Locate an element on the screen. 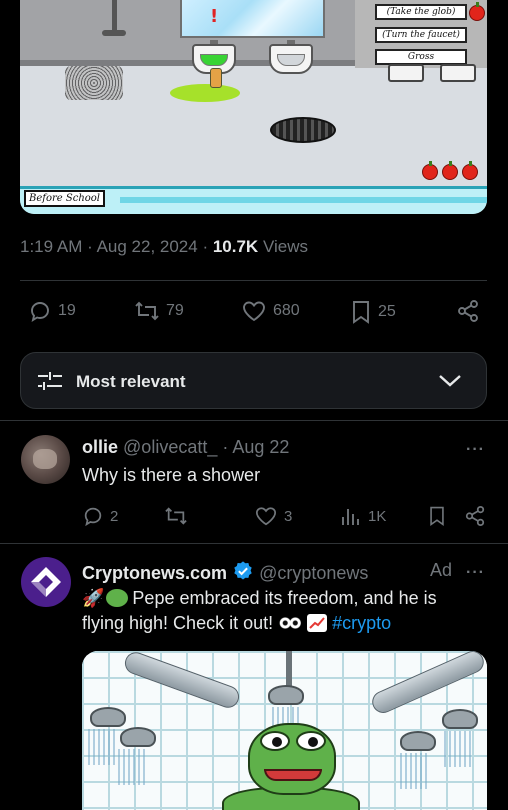 The image size is (508, 810). reply-author-handle: @olivecatt_ is located at coordinates (170, 447).